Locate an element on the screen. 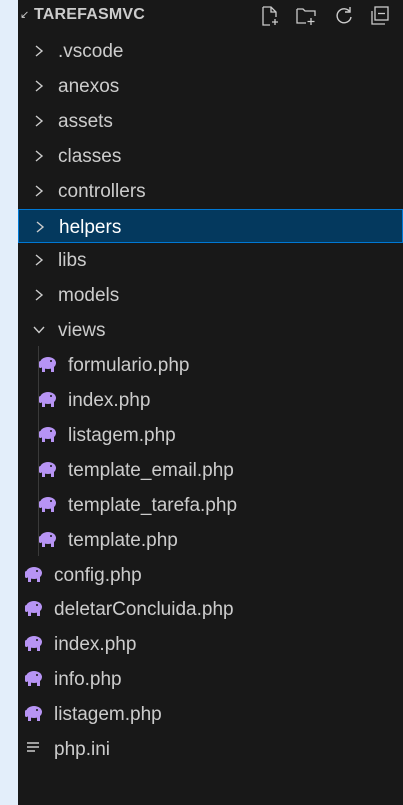 This screenshot has width=403, height=805. tree-item-models: models is located at coordinates (210, 295).